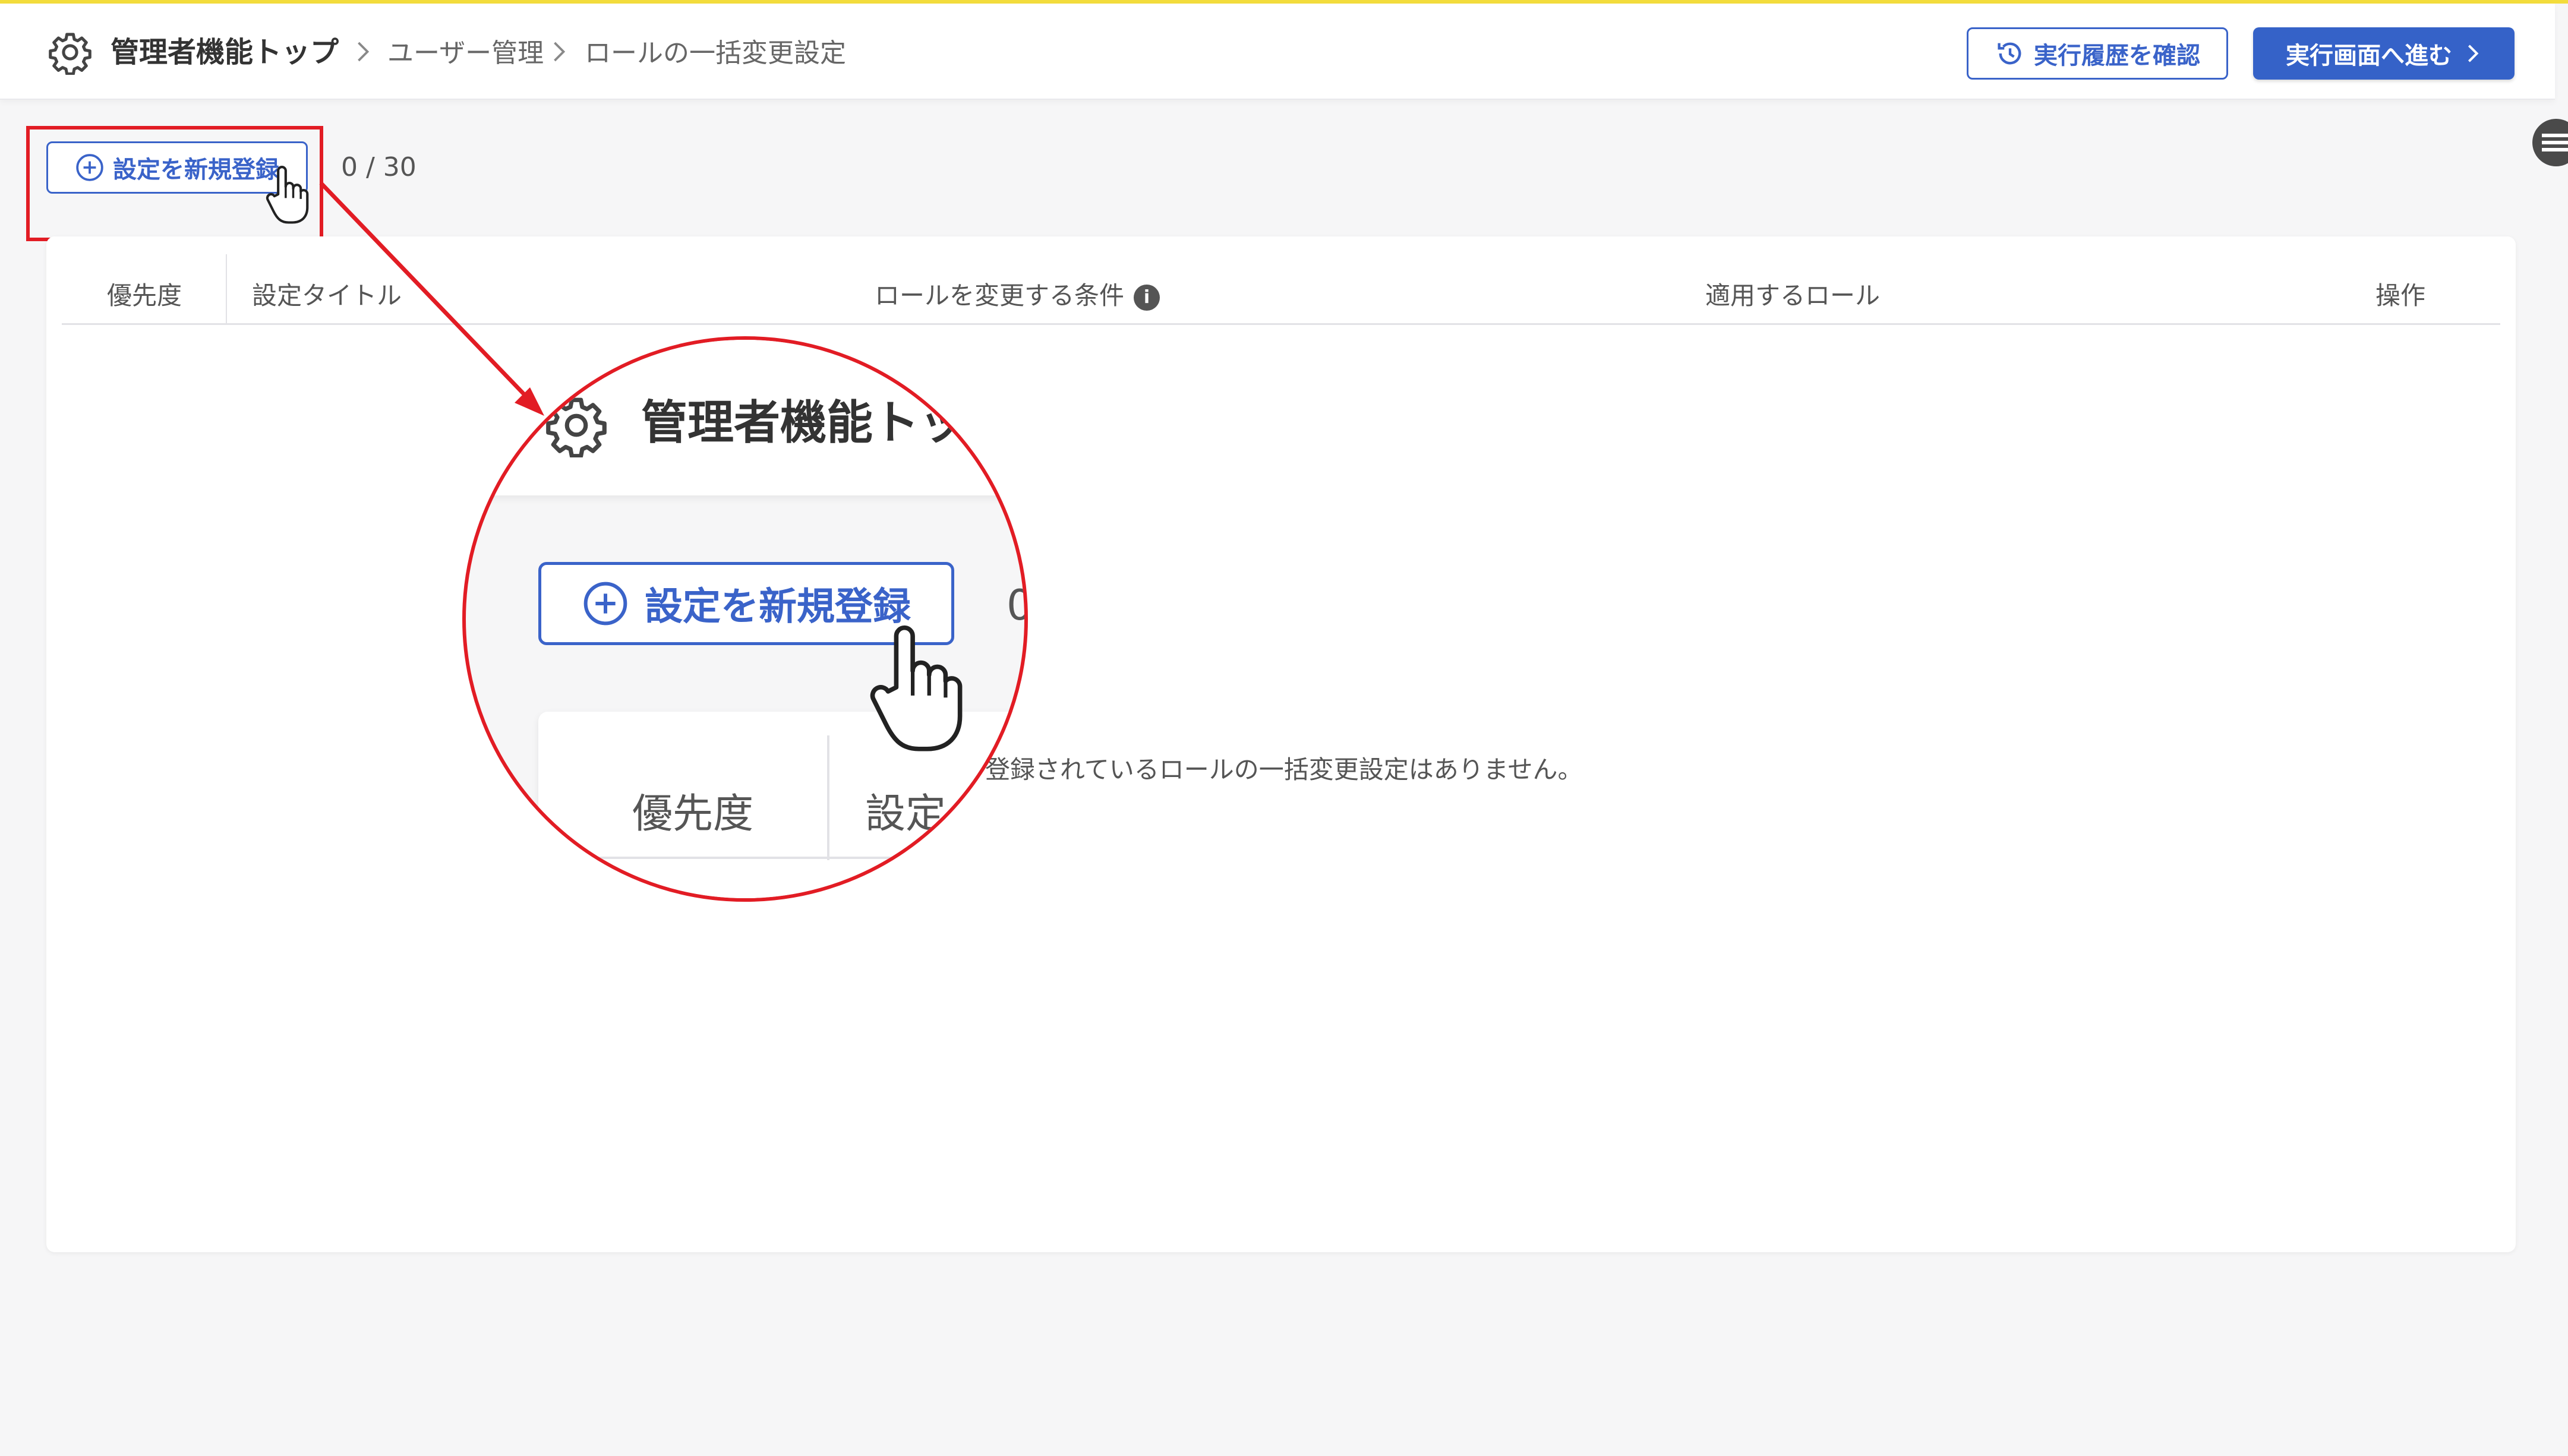 The width and height of the screenshot is (2568, 1456). What do you see at coordinates (828, 797) in the screenshot?
I see `zoom-column-divider` at bounding box center [828, 797].